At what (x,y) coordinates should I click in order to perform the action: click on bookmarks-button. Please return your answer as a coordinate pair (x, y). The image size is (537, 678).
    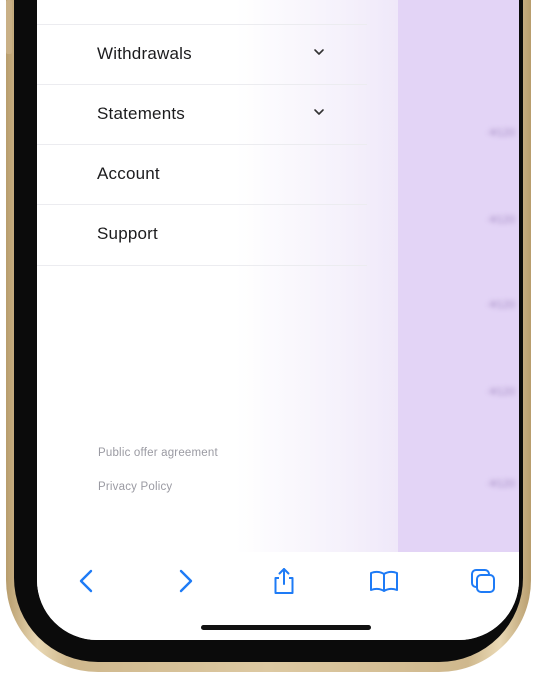
    Looking at the image, I should click on (383, 581).